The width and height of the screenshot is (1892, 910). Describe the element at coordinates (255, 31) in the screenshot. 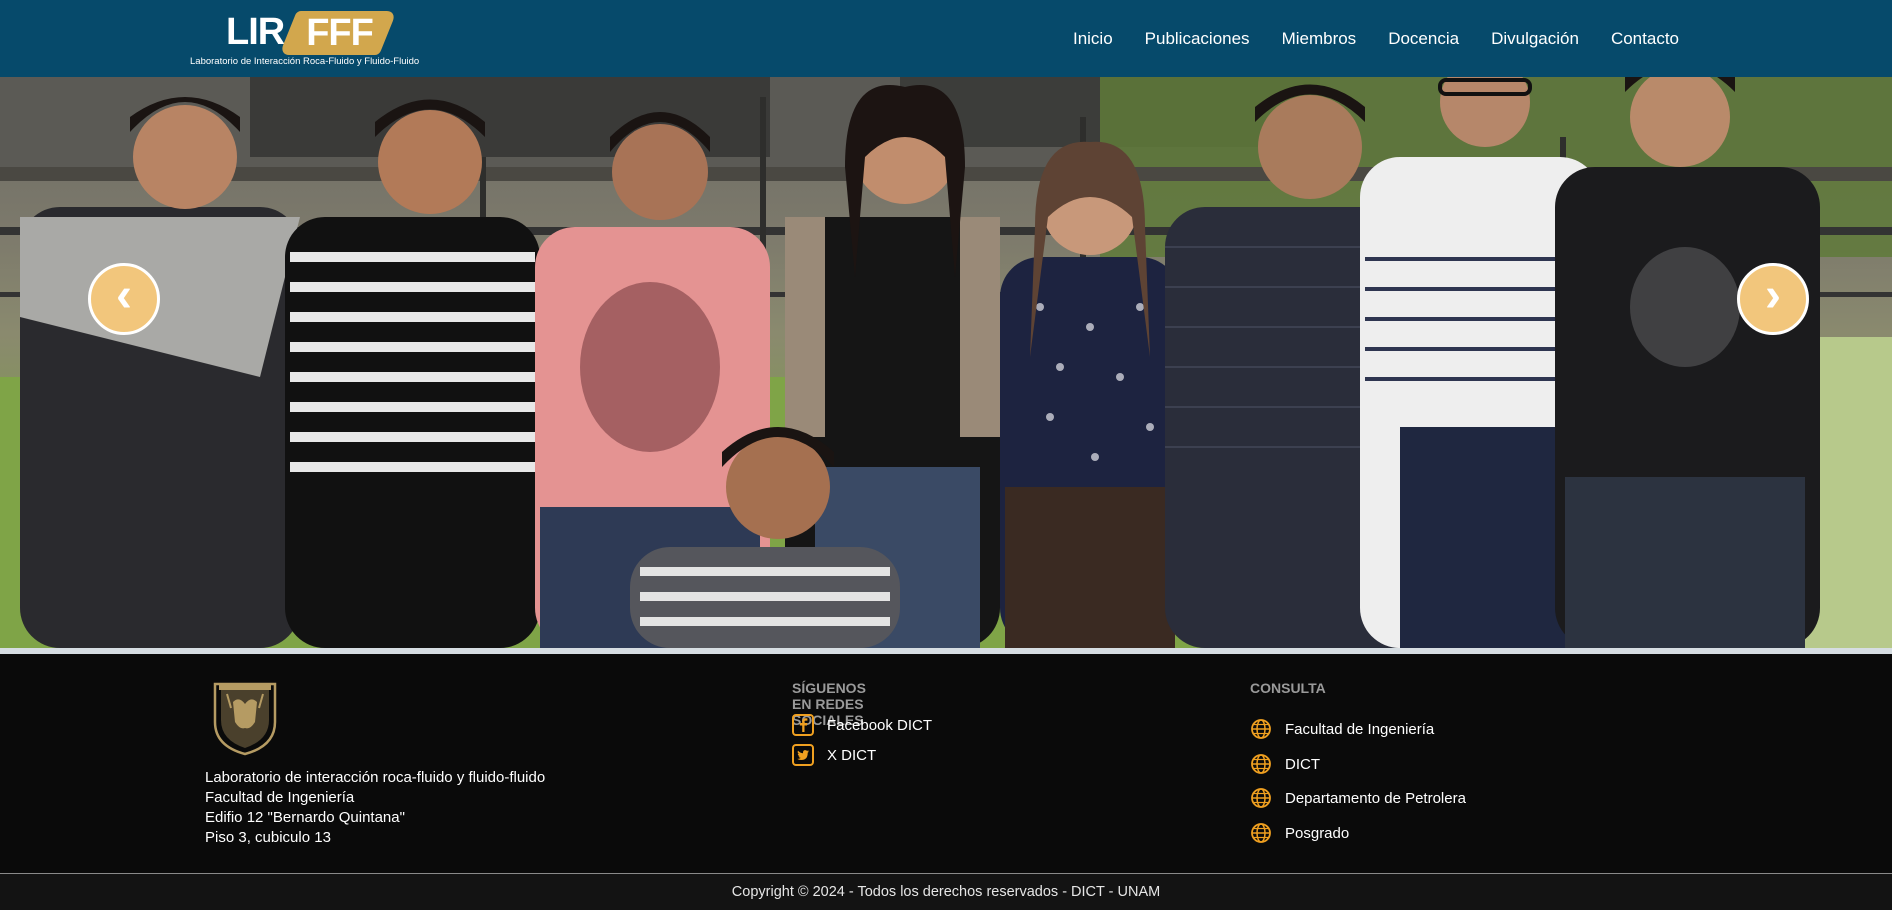

I see `logo-text-lir: LIR` at that location.